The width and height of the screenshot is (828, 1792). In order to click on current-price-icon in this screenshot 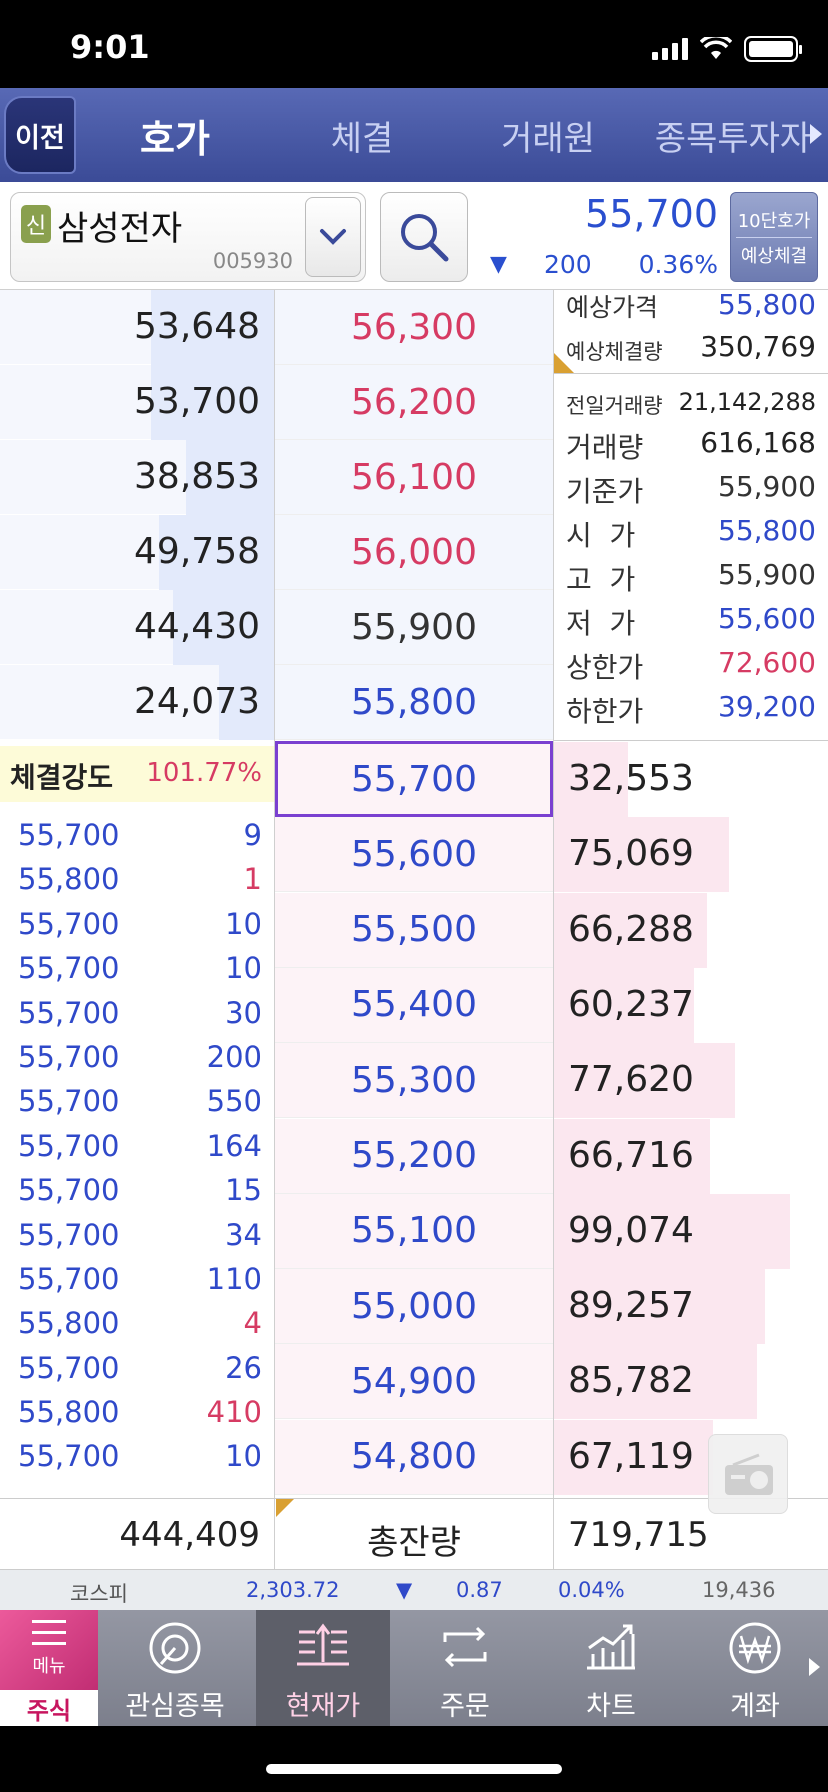, I will do `click(323, 1644)`.